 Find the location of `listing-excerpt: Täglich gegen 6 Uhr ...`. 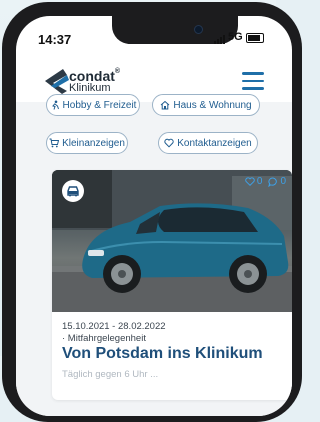

listing-excerpt: Täglich gegen 6 Uhr ... is located at coordinates (110, 374).